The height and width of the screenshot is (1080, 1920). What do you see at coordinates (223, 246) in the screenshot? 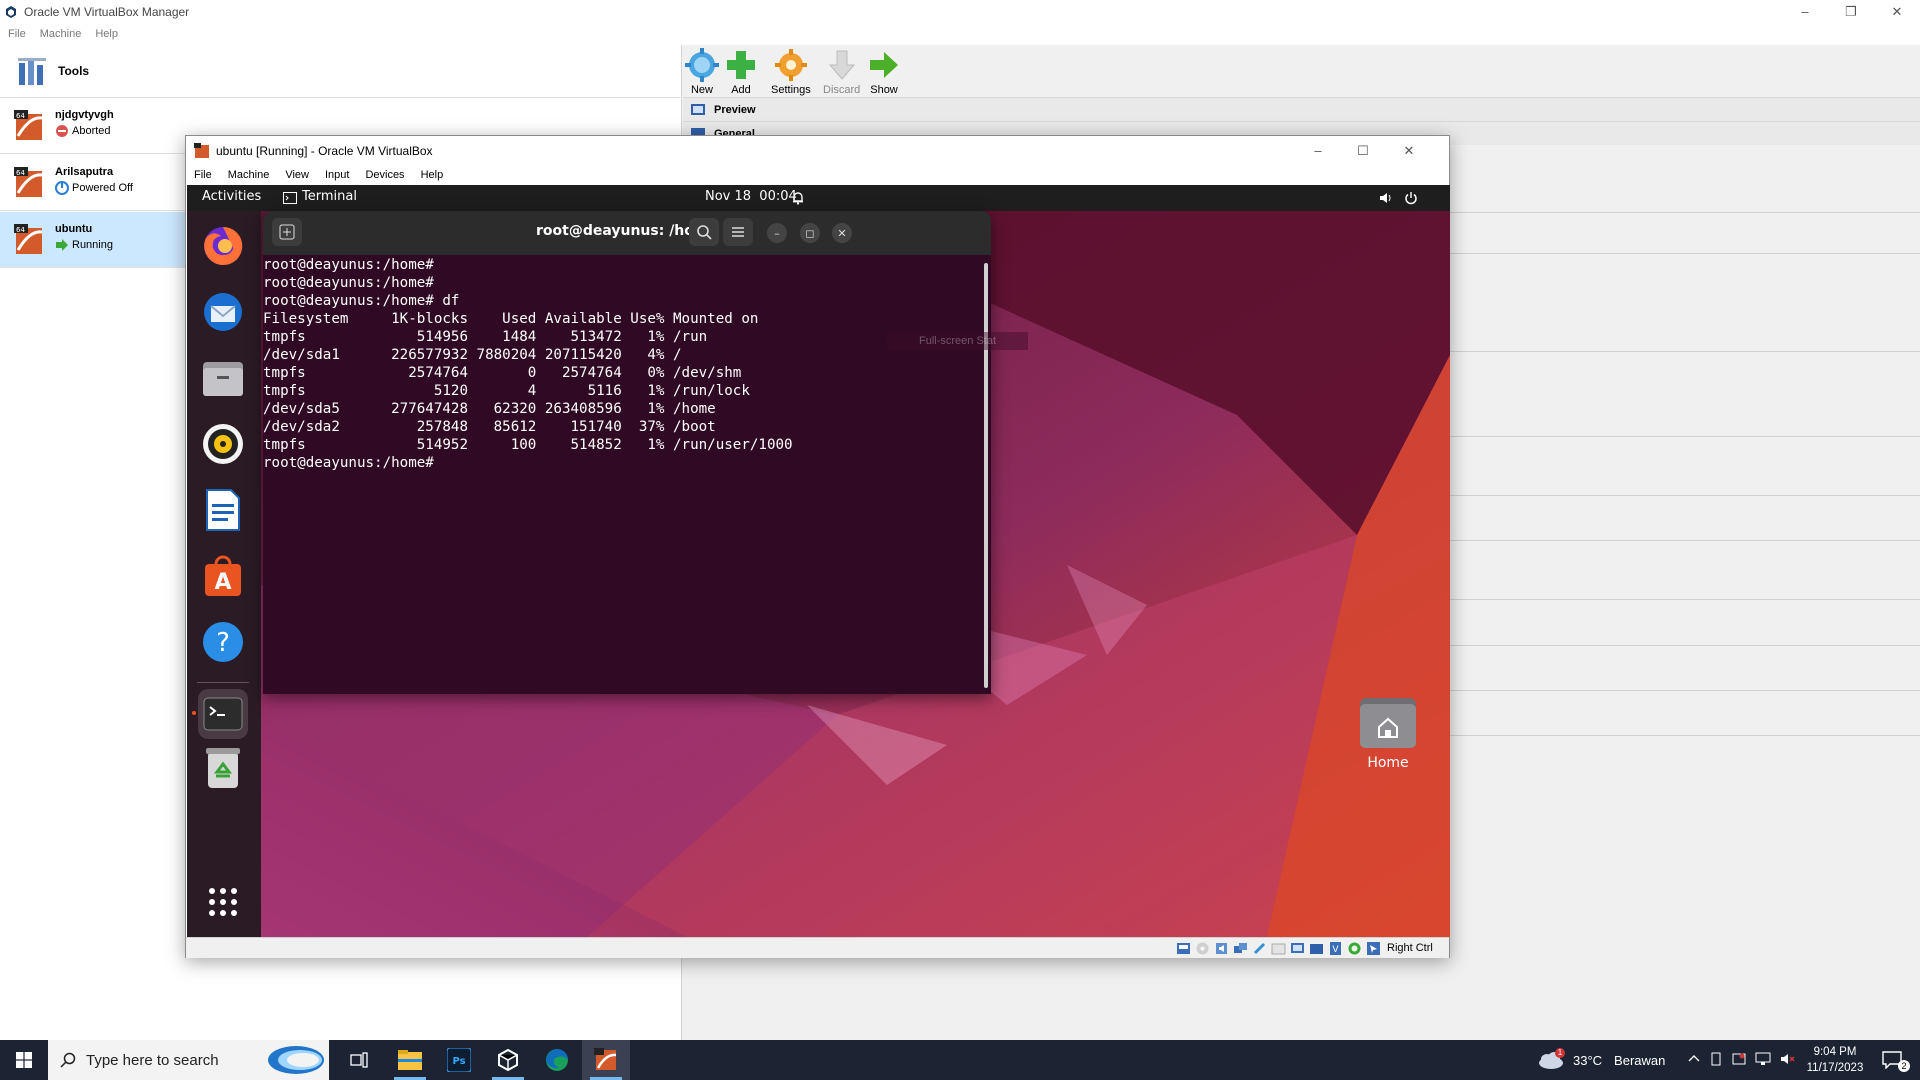
I see `dock-firefox` at bounding box center [223, 246].